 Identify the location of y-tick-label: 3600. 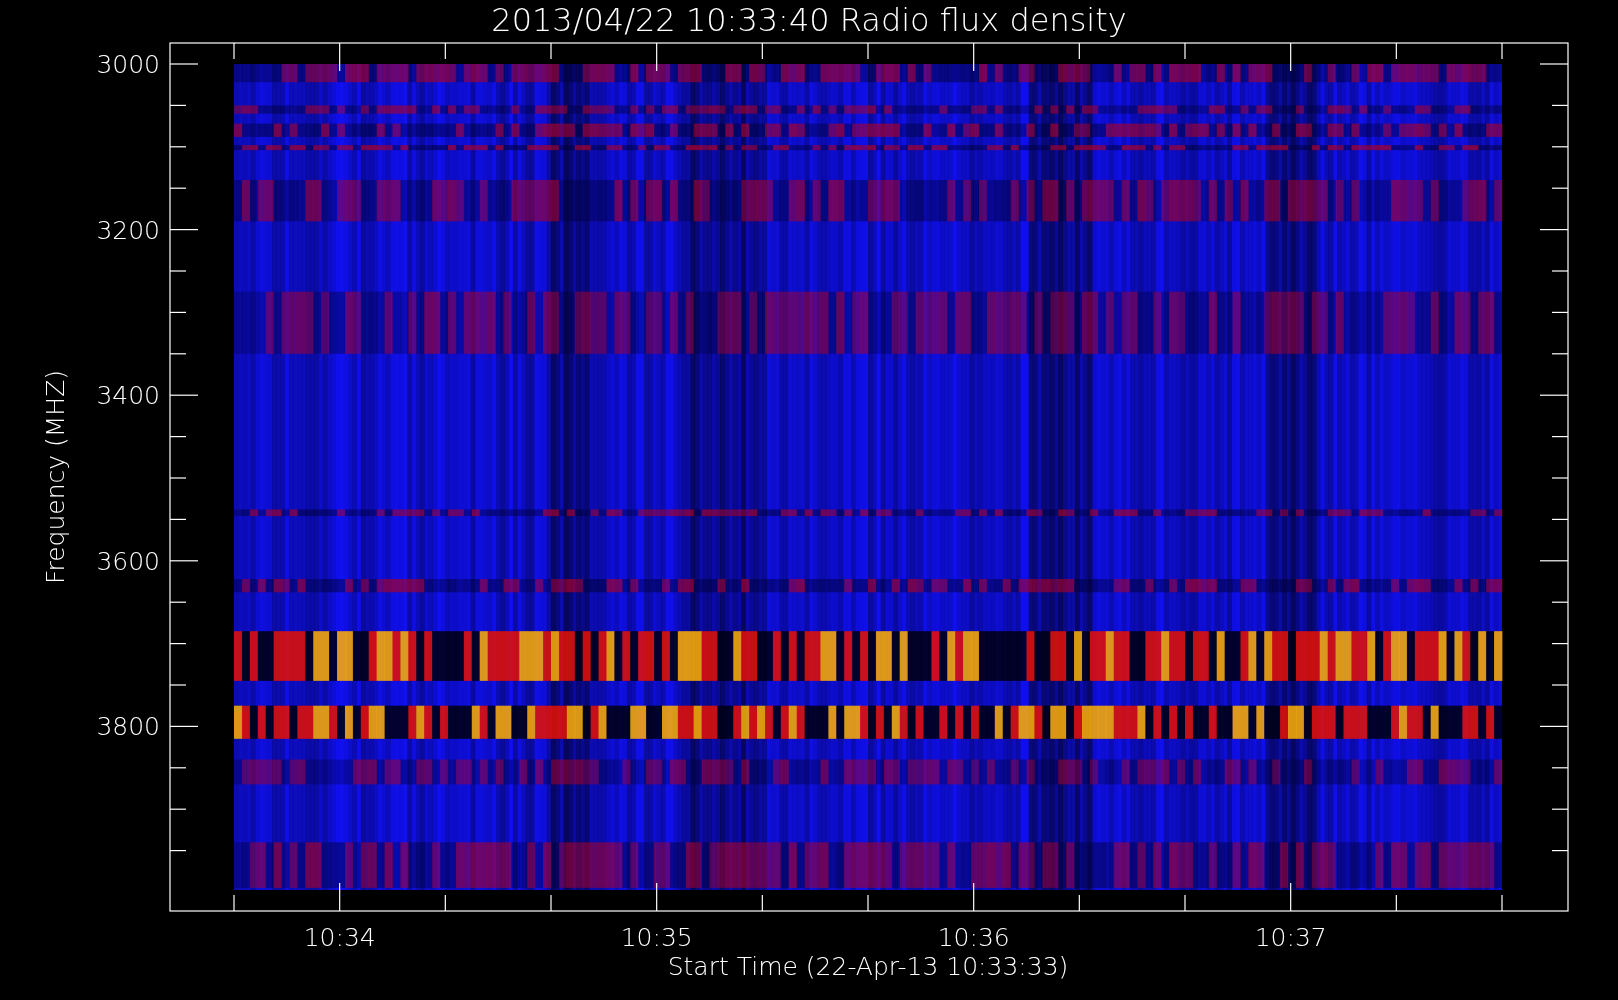
(128, 561).